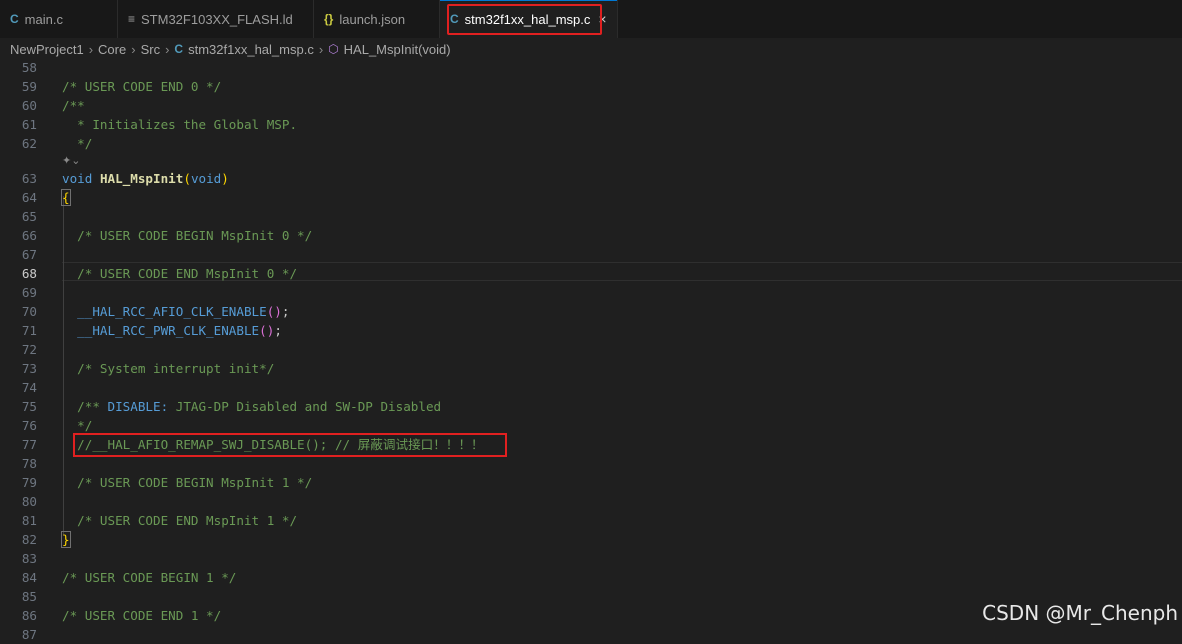  Describe the element at coordinates (187, 235) in the screenshot. I see `comment: /* USER CODE BEGIN MspInit 0 */` at that location.